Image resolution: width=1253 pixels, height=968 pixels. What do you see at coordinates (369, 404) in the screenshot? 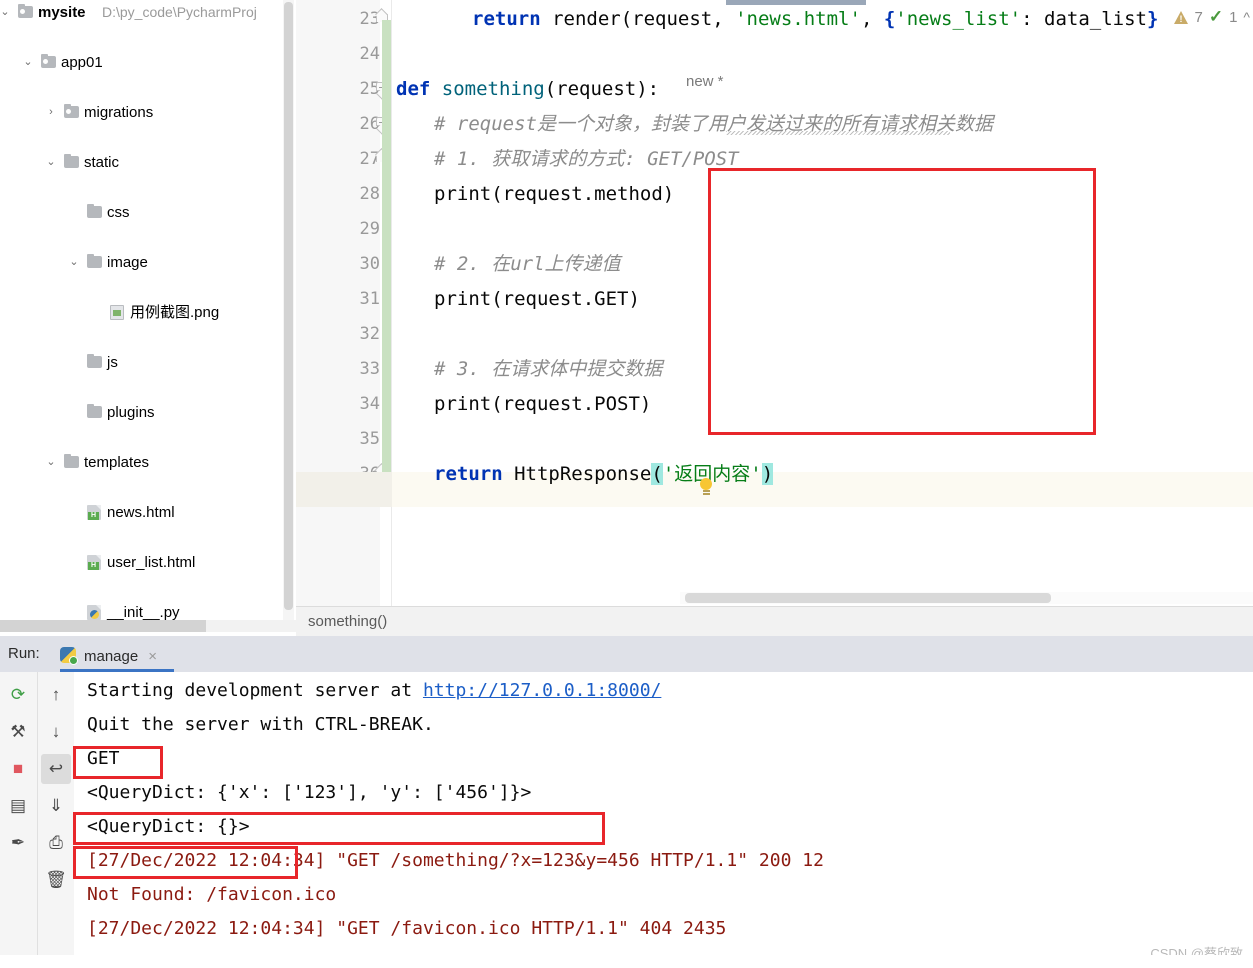
I see `line-number: 34` at bounding box center [369, 404].